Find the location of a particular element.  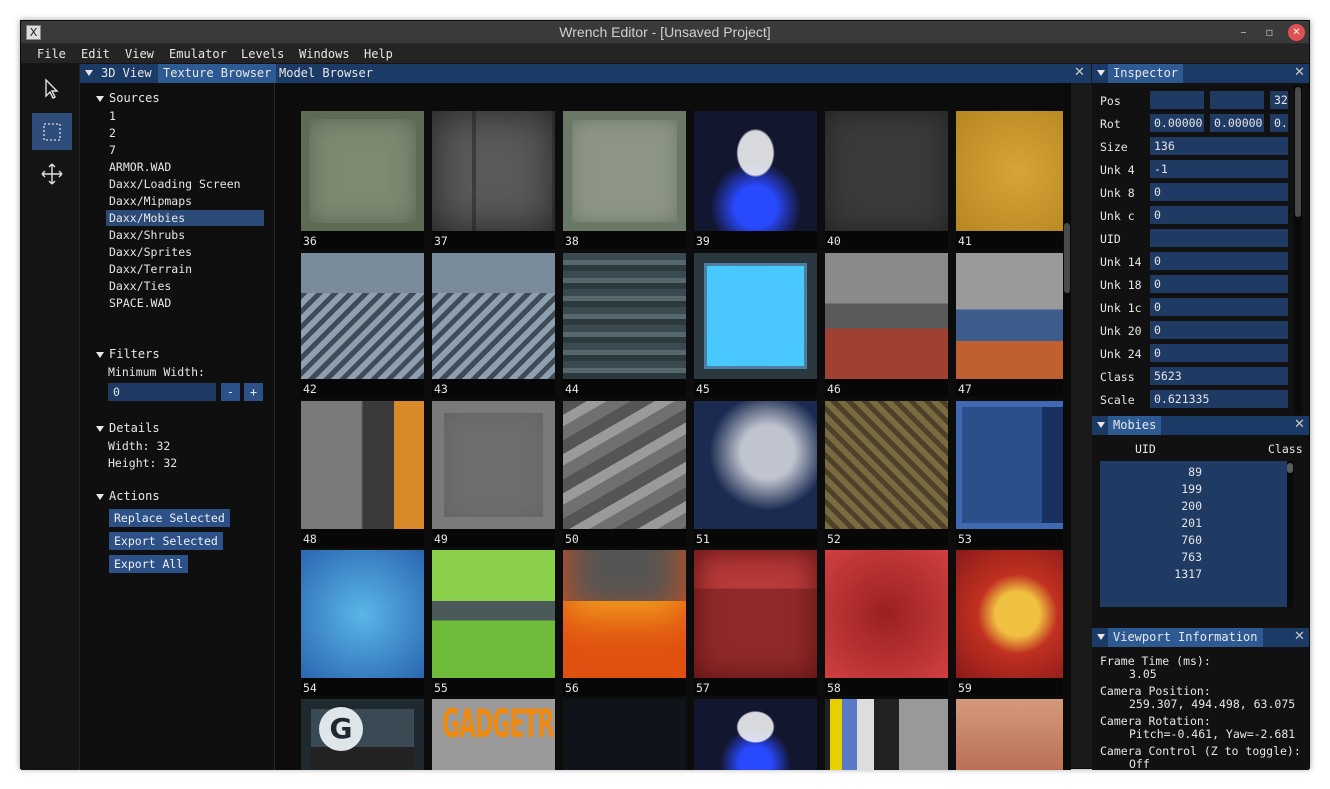

replace-selected-button: Replace Selected is located at coordinates (169, 518).